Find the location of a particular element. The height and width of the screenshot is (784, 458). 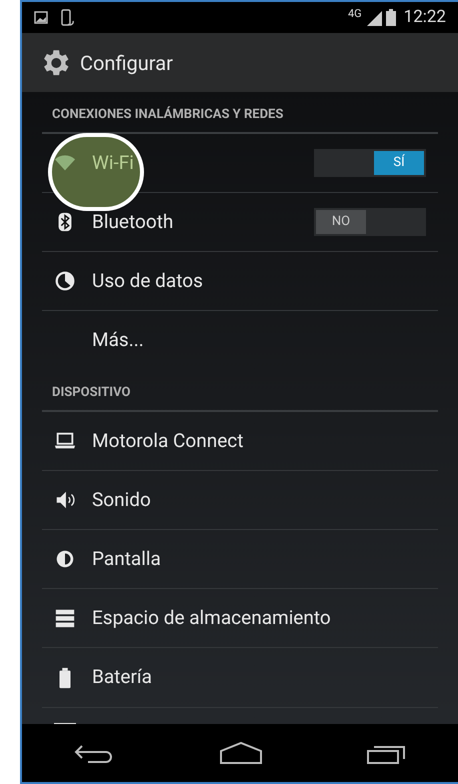

section-header: DISPOSITIVO is located at coordinates (91, 393).